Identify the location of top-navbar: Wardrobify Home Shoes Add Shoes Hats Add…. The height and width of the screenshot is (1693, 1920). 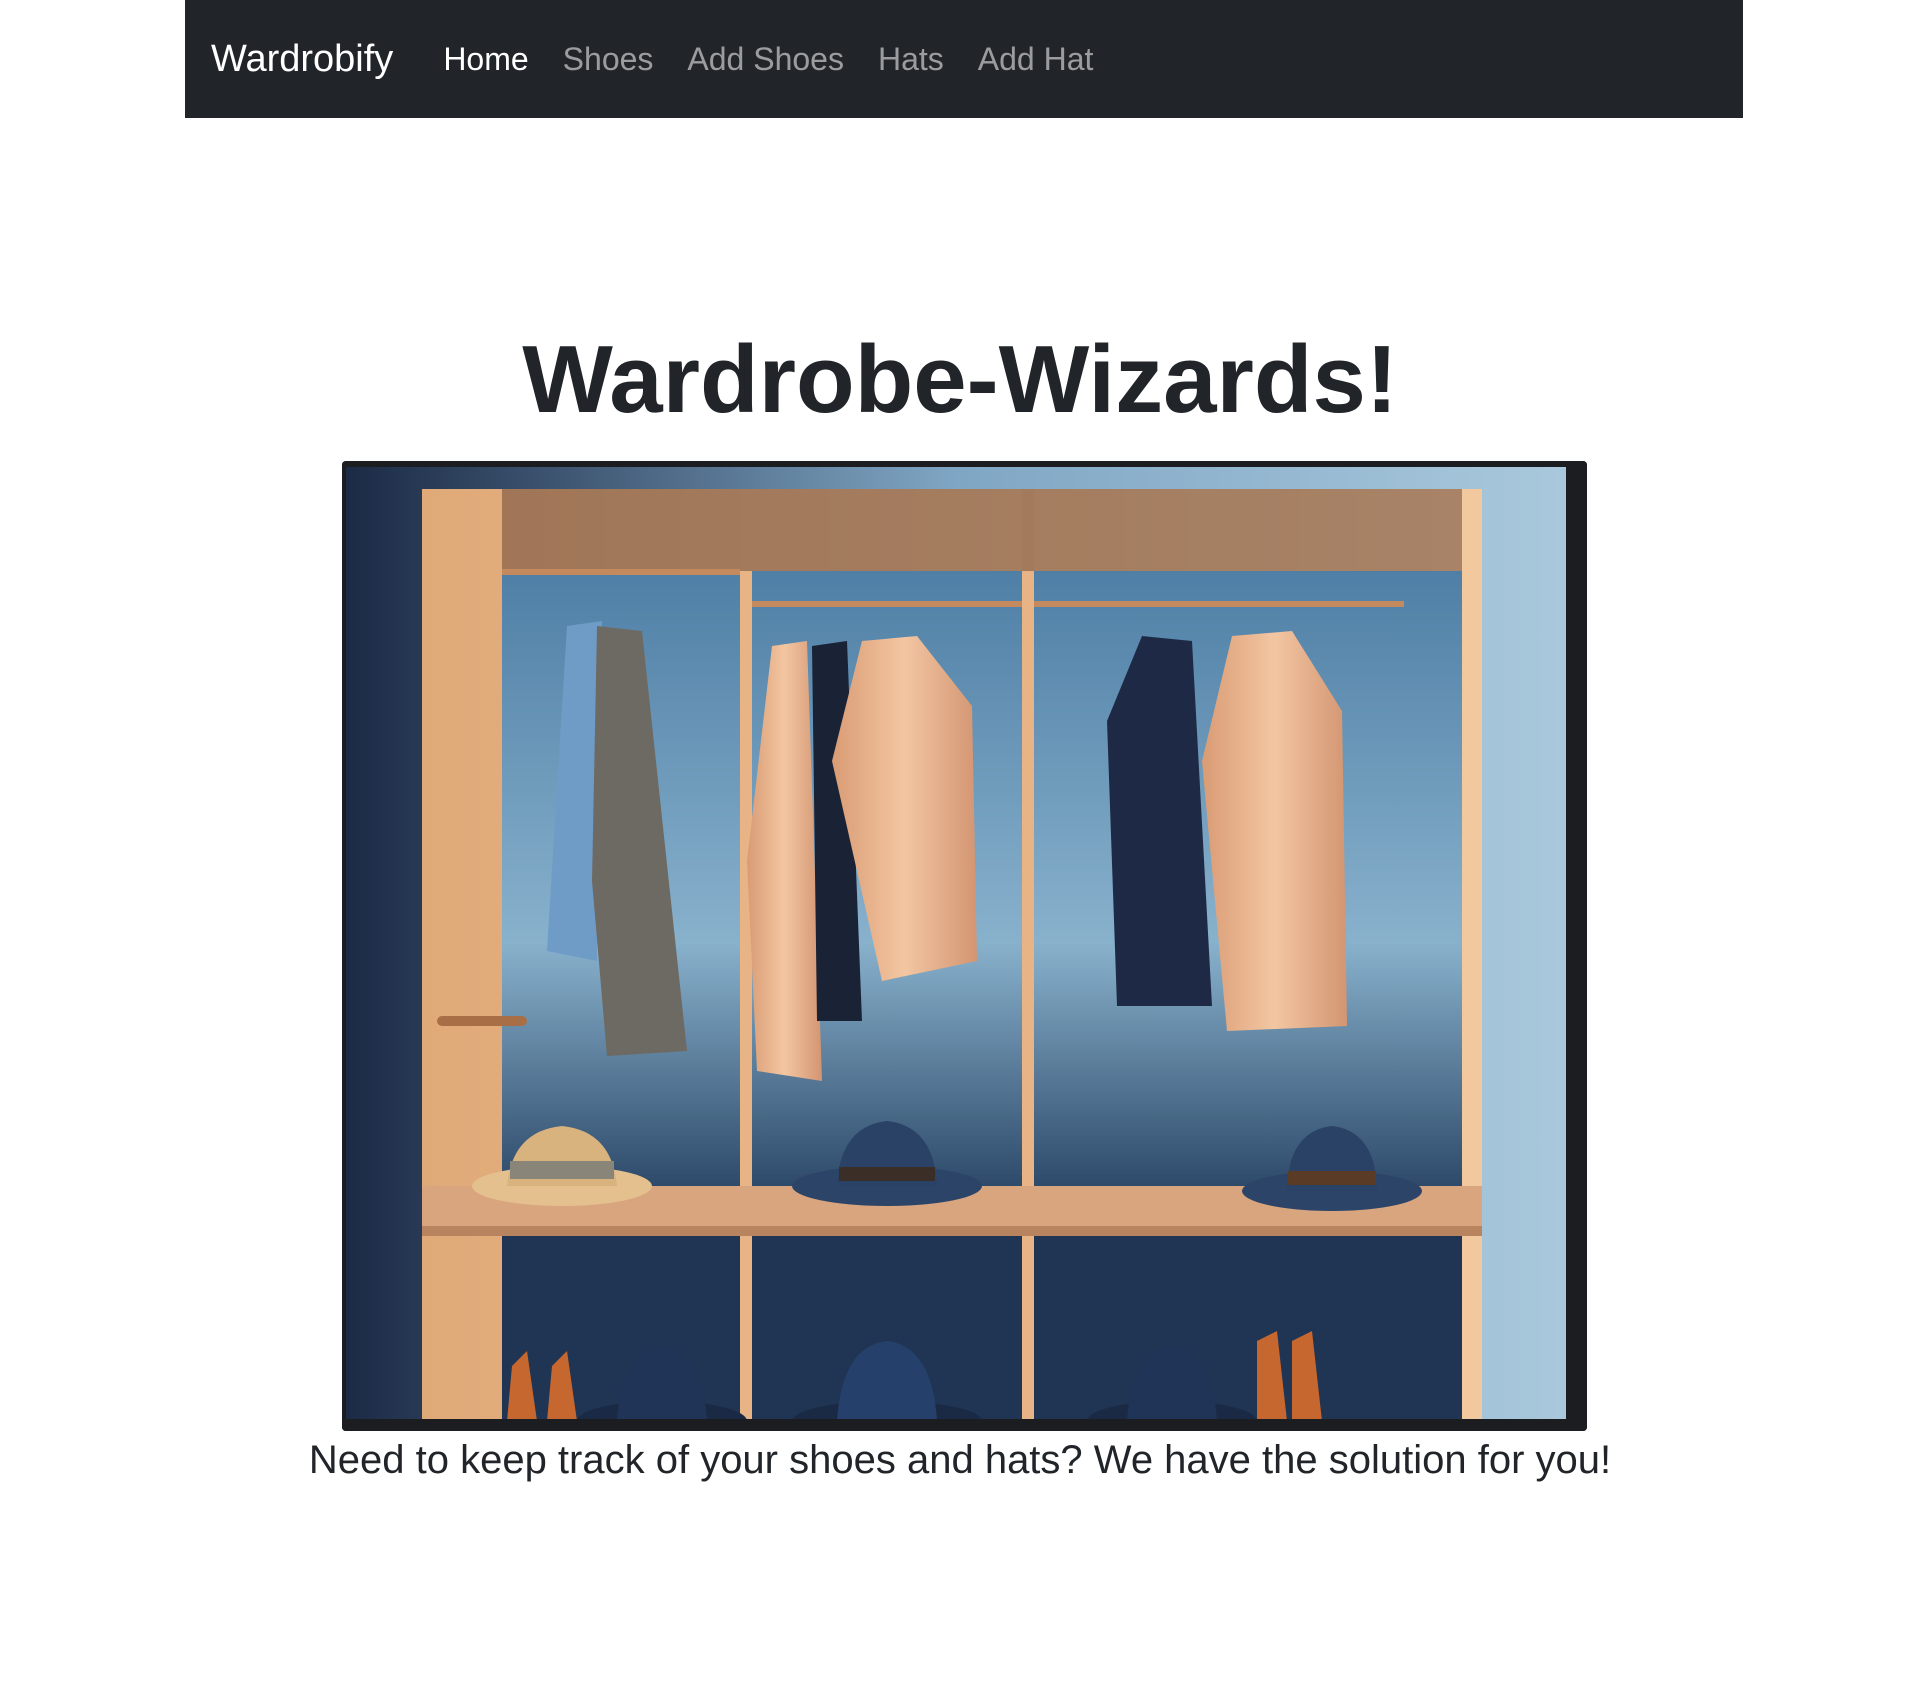
(964, 59).